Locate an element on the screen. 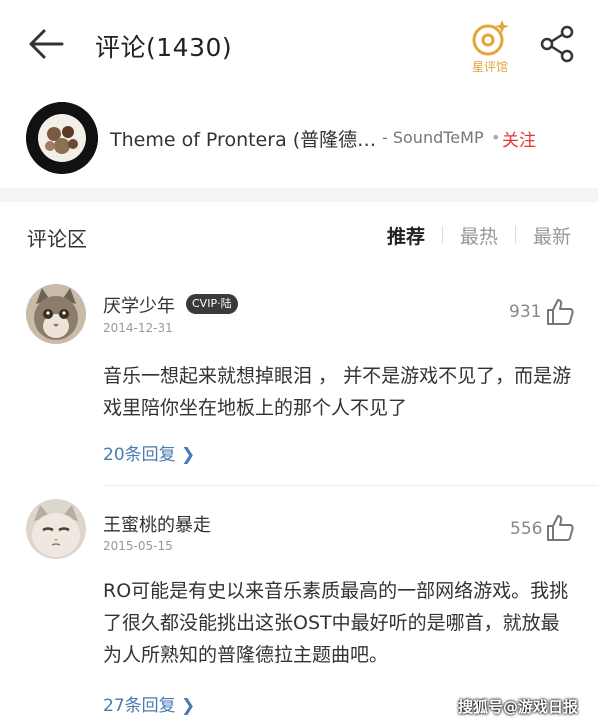  song-artist: - SoundTeMP is located at coordinates (433, 137).